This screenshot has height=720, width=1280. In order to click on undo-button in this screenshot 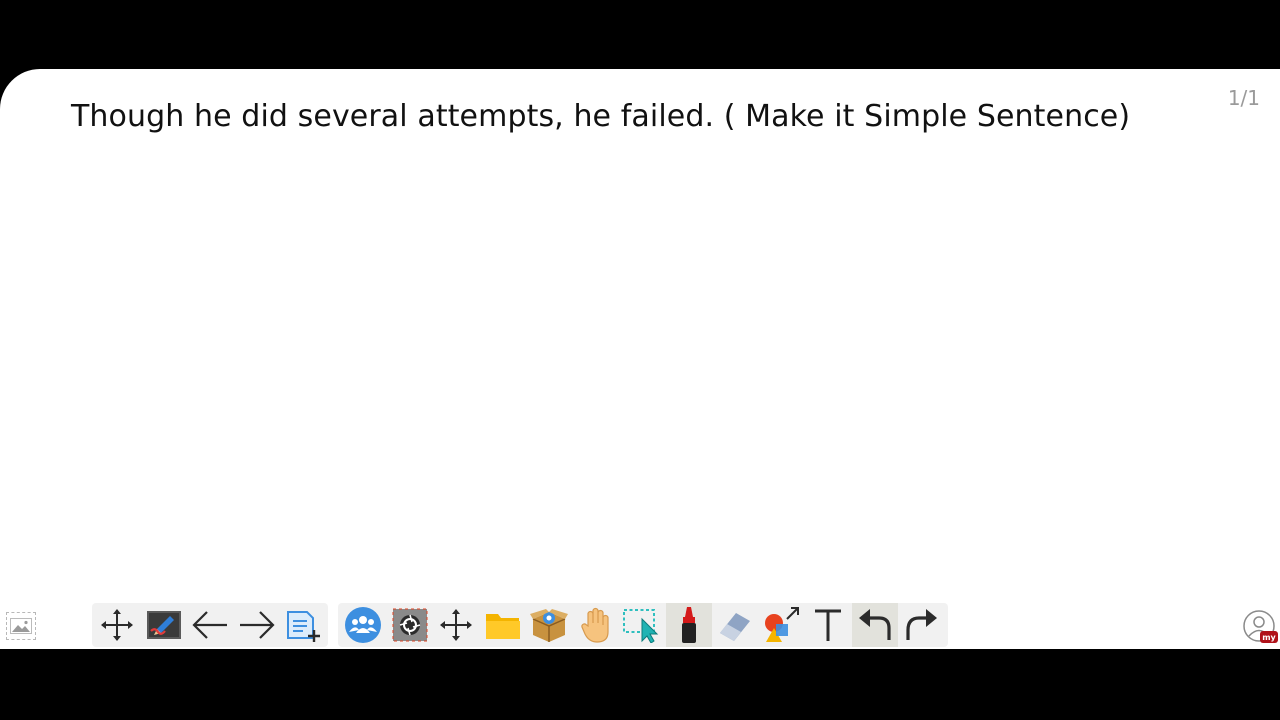, I will do `click(874, 625)`.